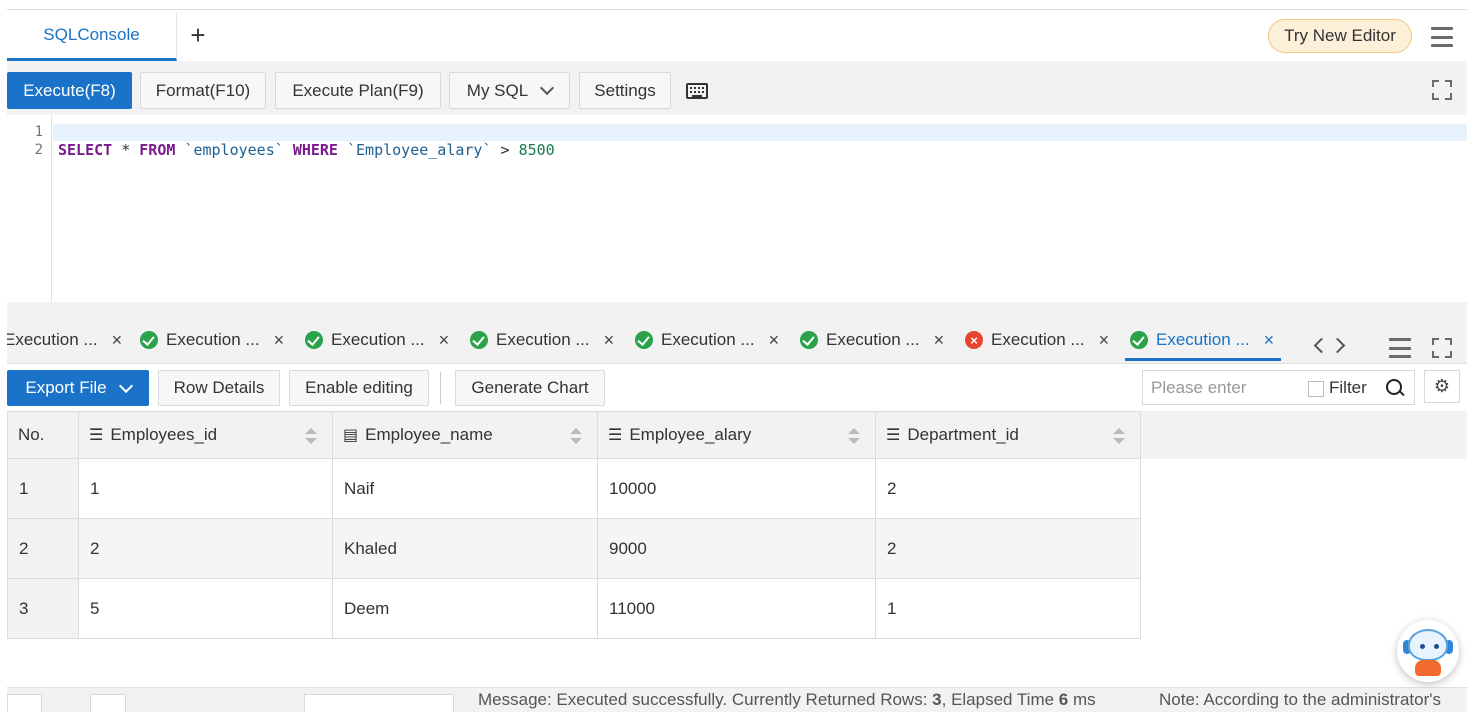 This screenshot has height=712, width=1469. What do you see at coordinates (24, 703) in the screenshot?
I see `prev-page-button` at bounding box center [24, 703].